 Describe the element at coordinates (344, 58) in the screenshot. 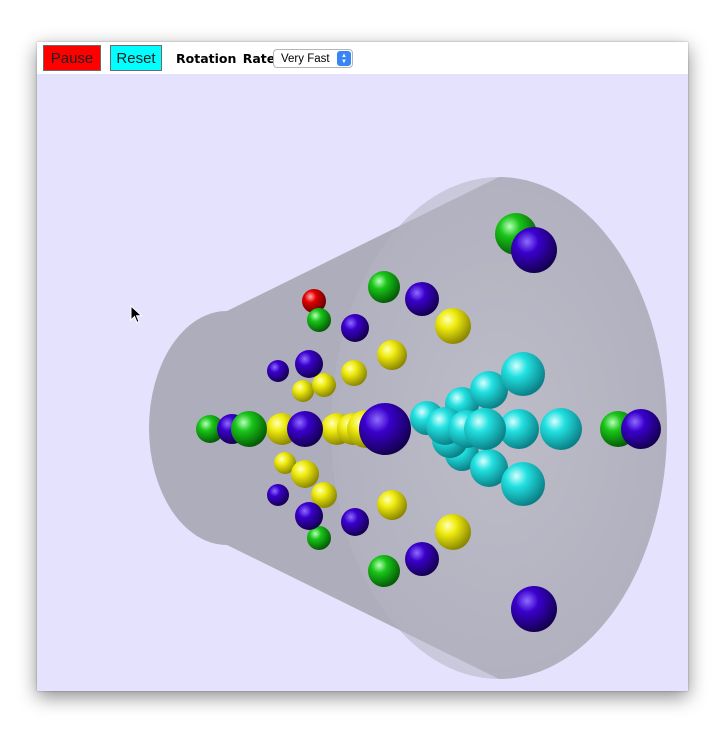

I see `chevron-updown-icon: ▲ ▼` at that location.